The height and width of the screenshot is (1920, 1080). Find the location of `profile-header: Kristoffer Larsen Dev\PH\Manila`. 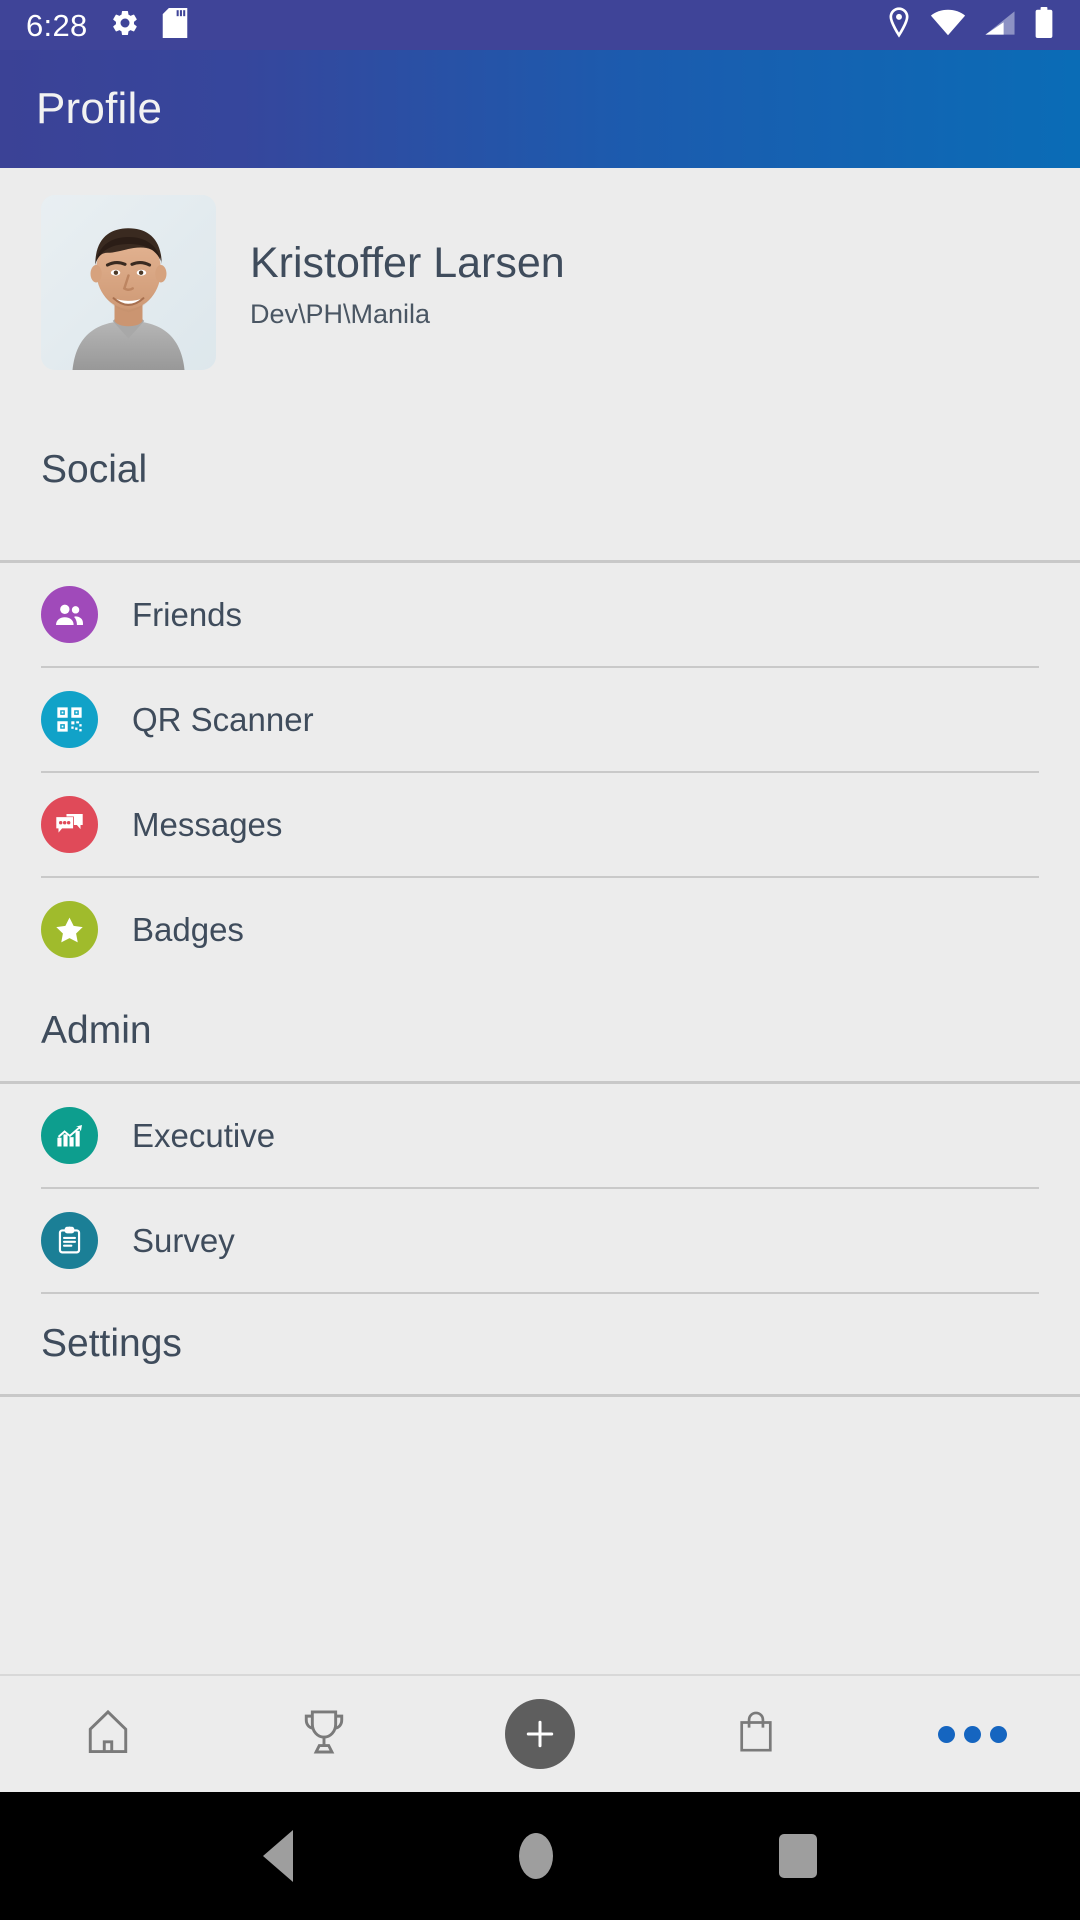

profile-header: Kristoffer Larsen Dev\PH\Manila is located at coordinates (540, 278).